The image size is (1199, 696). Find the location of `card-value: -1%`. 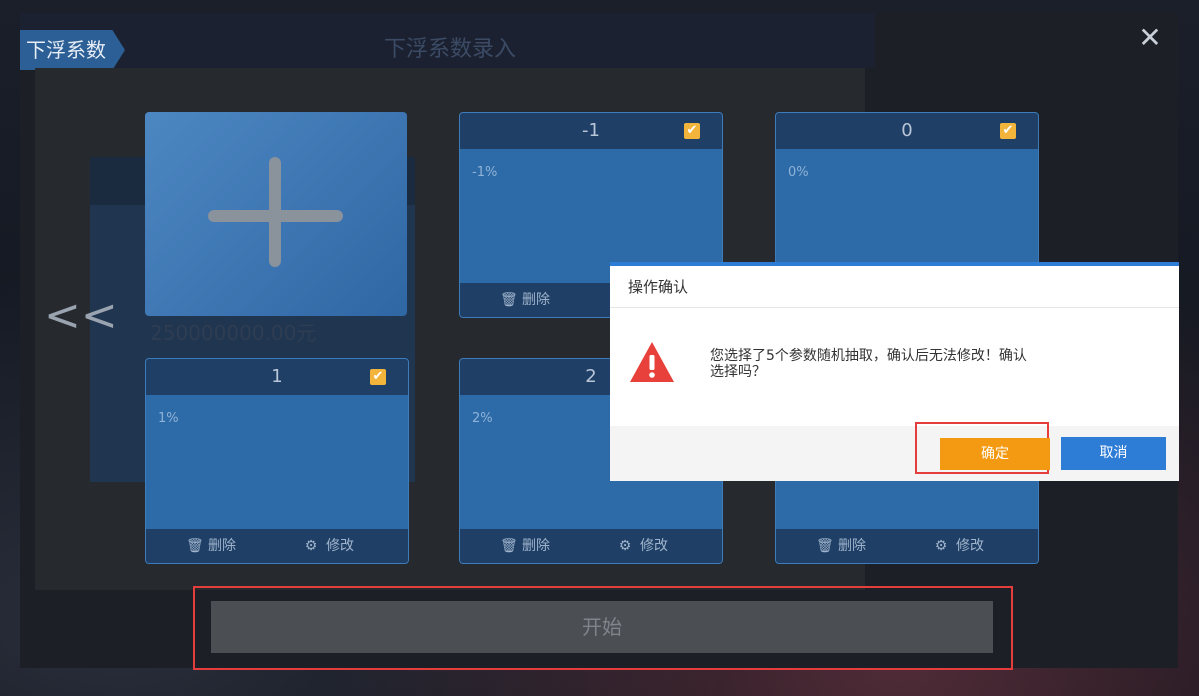

card-value: -1% is located at coordinates (485, 172).